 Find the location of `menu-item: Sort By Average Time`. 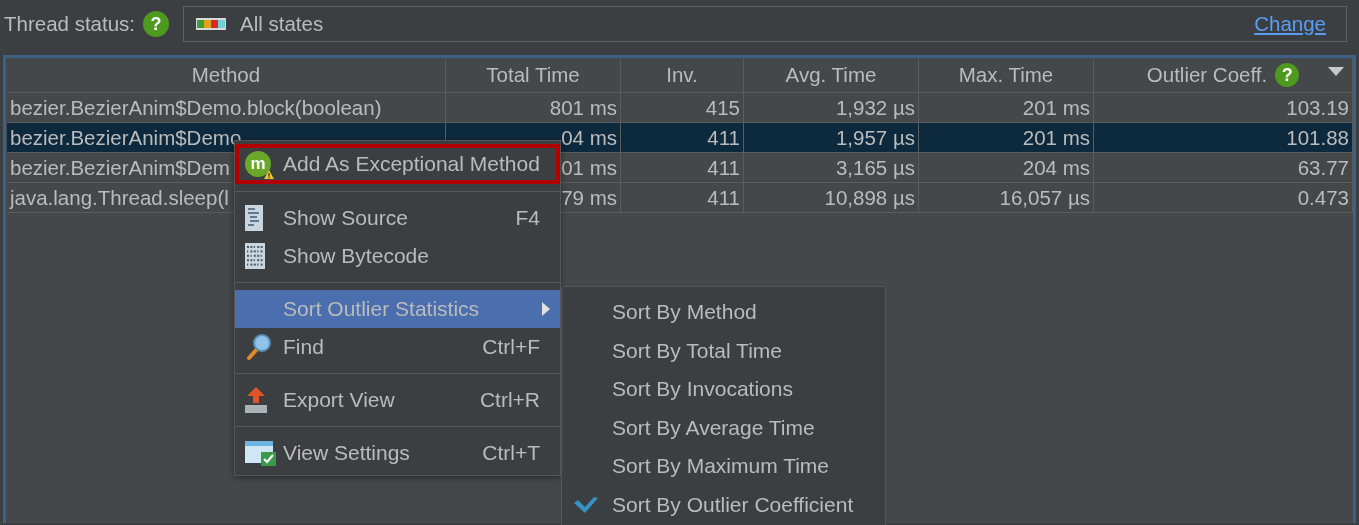

menu-item: Sort By Average Time is located at coordinates (723, 427).